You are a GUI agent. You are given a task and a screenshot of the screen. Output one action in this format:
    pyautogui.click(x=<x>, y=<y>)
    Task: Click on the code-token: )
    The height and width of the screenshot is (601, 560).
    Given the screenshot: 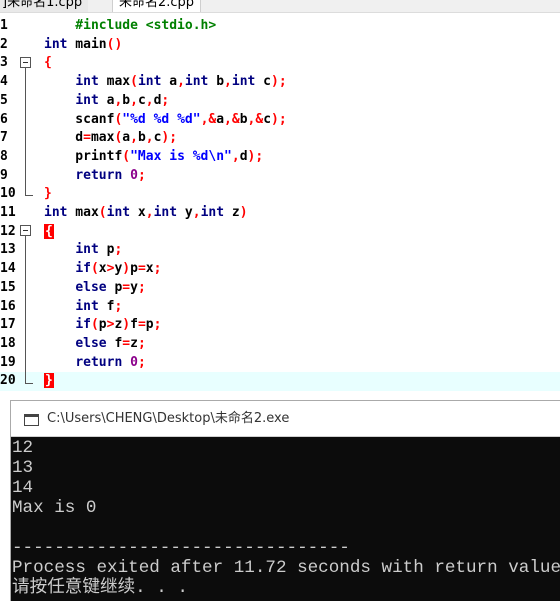 What is the action you would take?
    pyautogui.click(x=126, y=269)
    